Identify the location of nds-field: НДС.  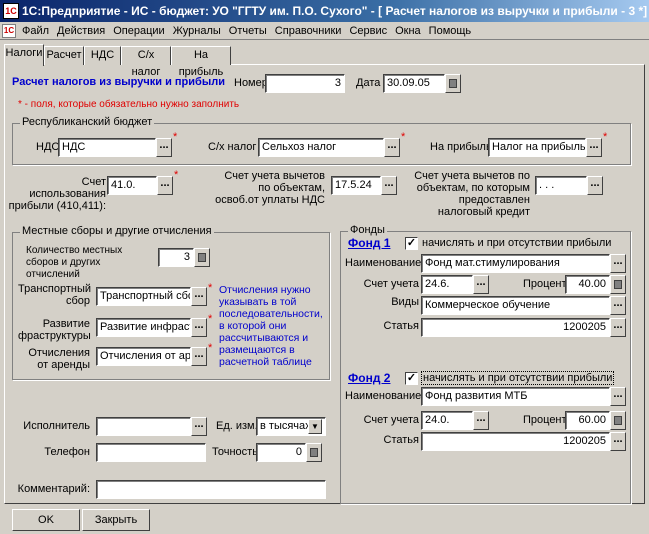
(107, 147).